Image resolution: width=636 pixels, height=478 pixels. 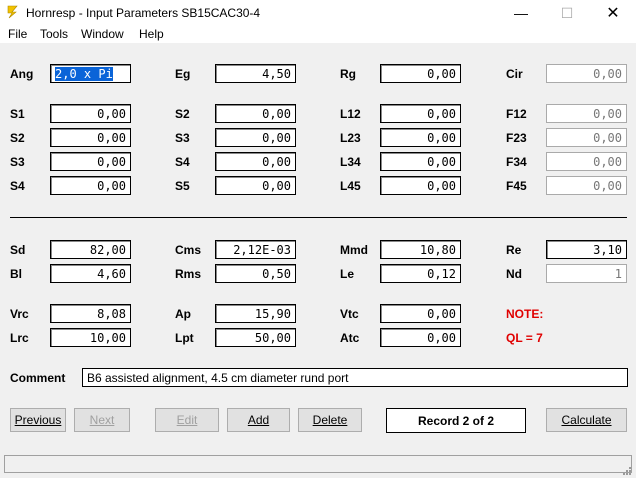 What do you see at coordinates (525, 314) in the screenshot?
I see `note-label: NOTE:` at bounding box center [525, 314].